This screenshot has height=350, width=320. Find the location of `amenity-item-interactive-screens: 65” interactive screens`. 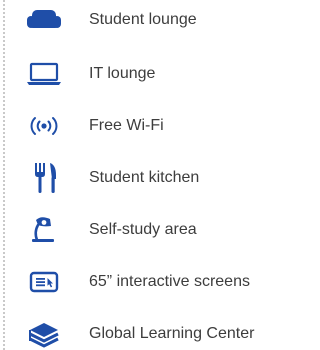

amenity-item-interactive-screens: 65” interactive screens is located at coordinates (148, 282).